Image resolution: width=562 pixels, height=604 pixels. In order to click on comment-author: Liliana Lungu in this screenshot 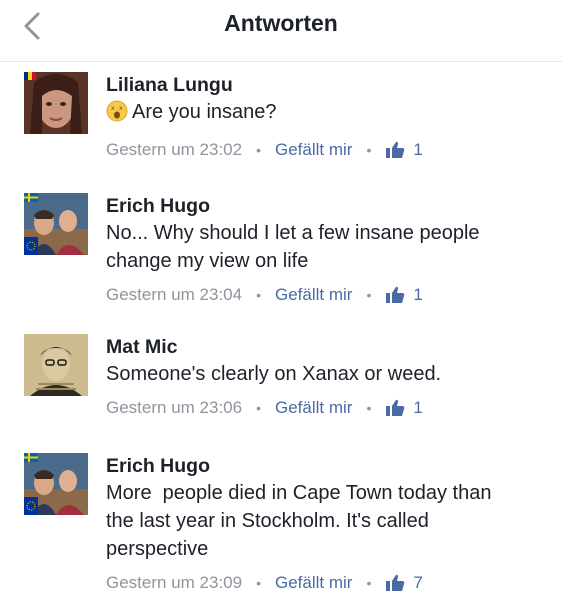, I will do `click(327, 85)`.